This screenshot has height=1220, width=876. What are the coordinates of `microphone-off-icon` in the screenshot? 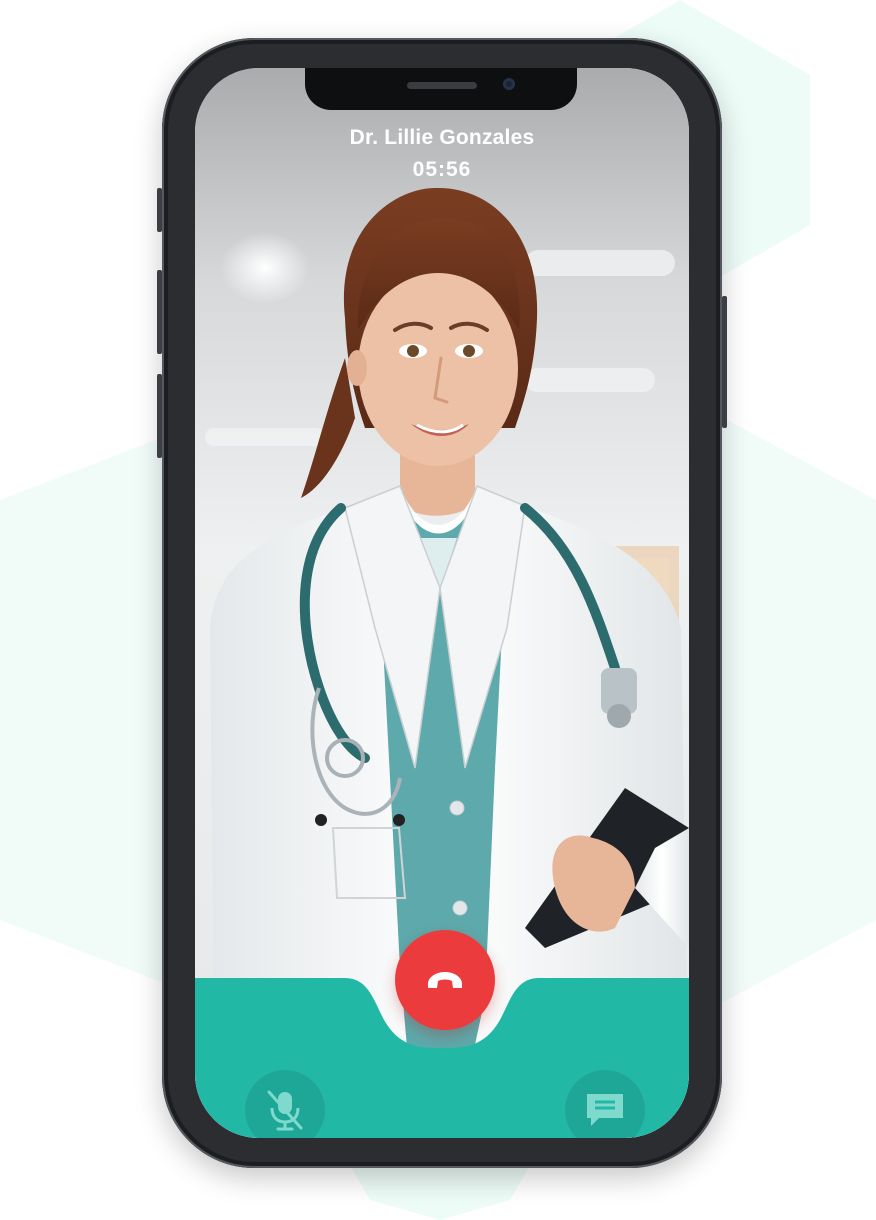 It's located at (285, 1110).